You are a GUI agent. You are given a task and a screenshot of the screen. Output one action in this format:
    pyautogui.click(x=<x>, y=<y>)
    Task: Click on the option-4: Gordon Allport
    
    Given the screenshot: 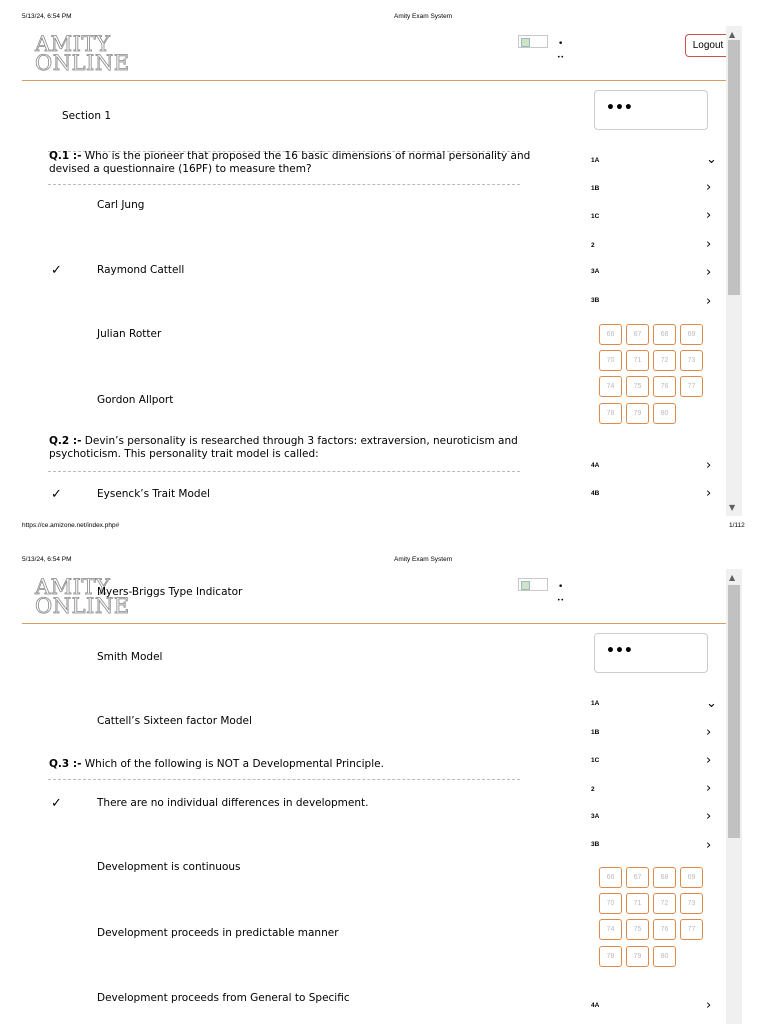 What is the action you would take?
    pyautogui.click(x=135, y=400)
    